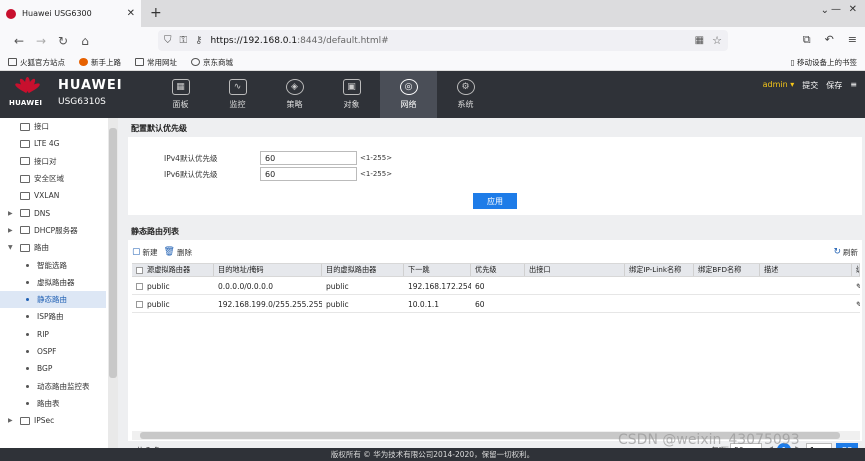 The height and width of the screenshot is (461, 865). Describe the element at coordinates (198, 40) in the screenshot. I see `key-icon: ⚷` at that location.